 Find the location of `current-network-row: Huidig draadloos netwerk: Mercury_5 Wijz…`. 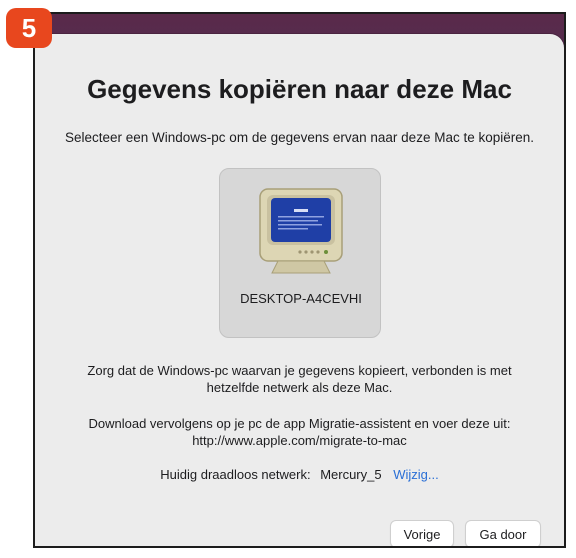

current-network-row: Huidig draadloos netwerk: Mercury_5 Wijz… is located at coordinates (299, 474).